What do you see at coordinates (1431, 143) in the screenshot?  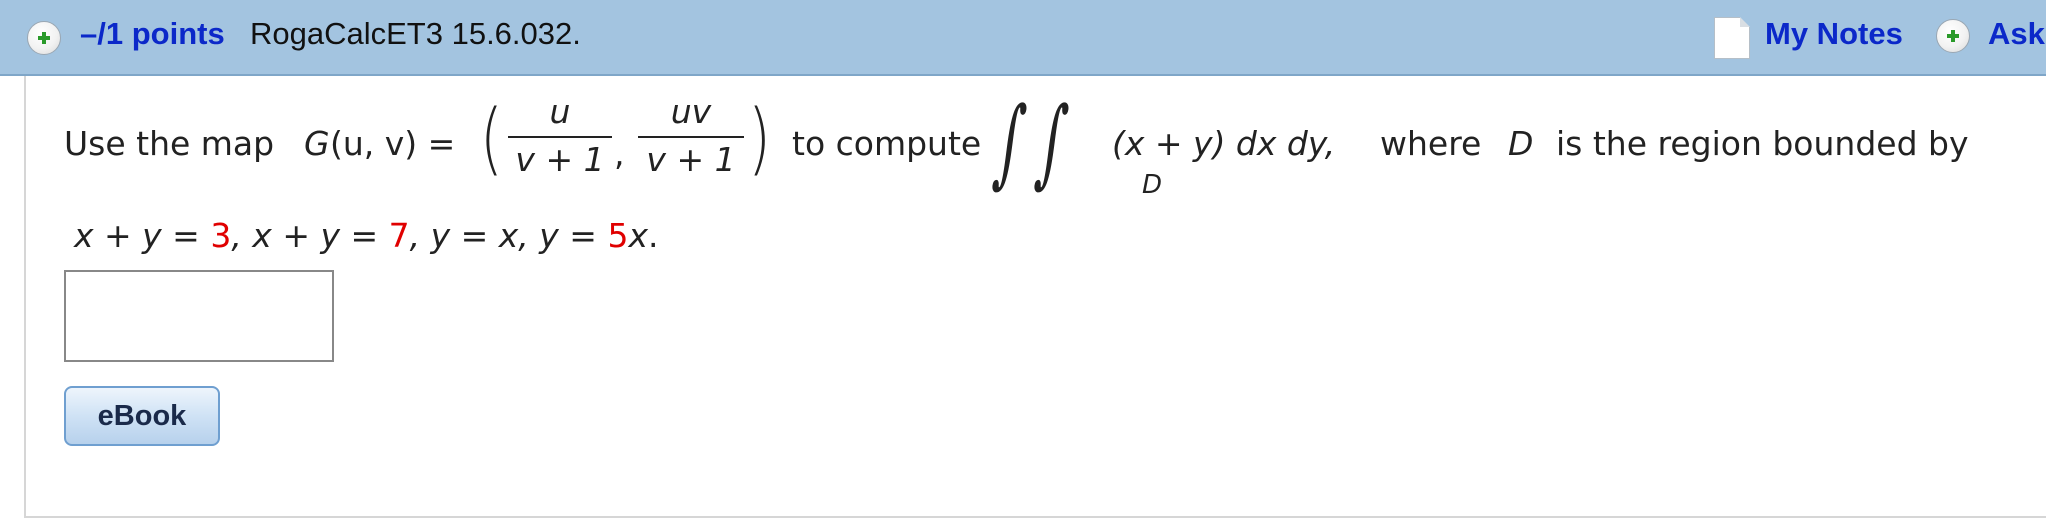 I see `where-text: where` at bounding box center [1431, 143].